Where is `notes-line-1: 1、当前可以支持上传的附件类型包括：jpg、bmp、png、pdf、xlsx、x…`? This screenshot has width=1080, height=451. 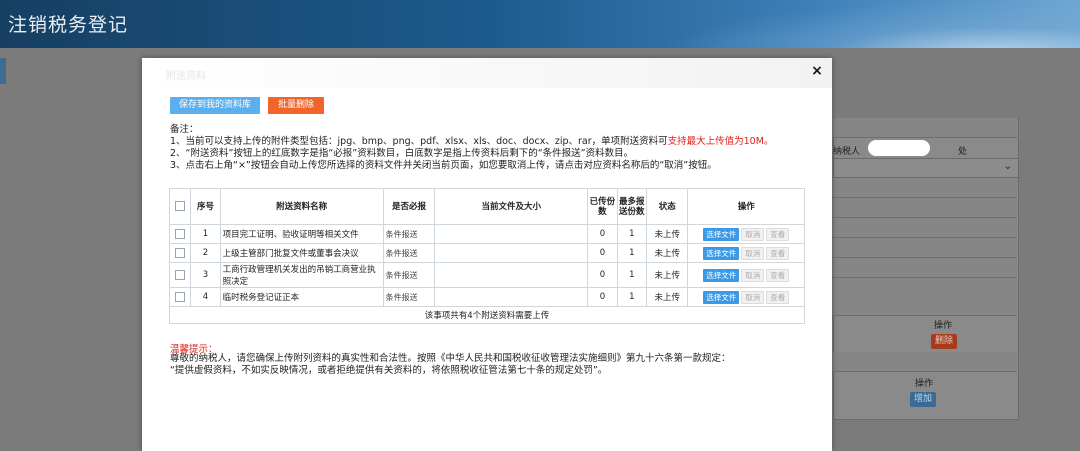
notes-line-1: 1、当前可以支持上传的附件类型包括：jpg、bmp、png、pdf、xlsx、x… is located at coordinates (495, 142).